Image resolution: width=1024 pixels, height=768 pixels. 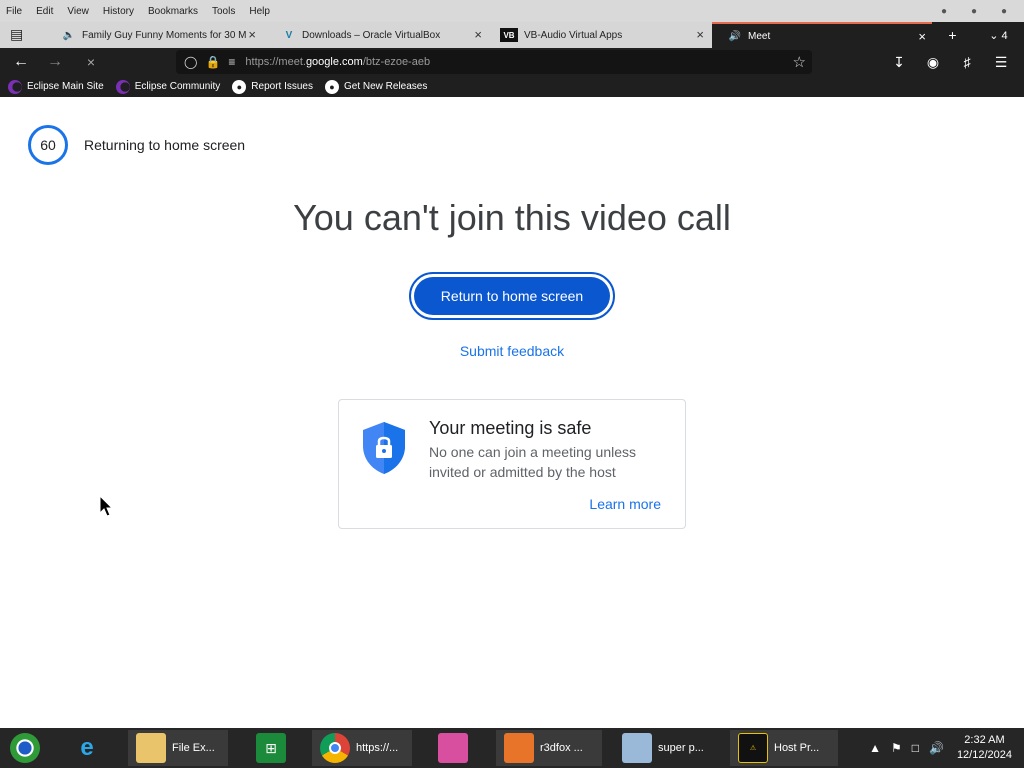 What do you see at coordinates (998, 35) in the screenshot?
I see `tab-overflow: ⌄ 4` at bounding box center [998, 35].